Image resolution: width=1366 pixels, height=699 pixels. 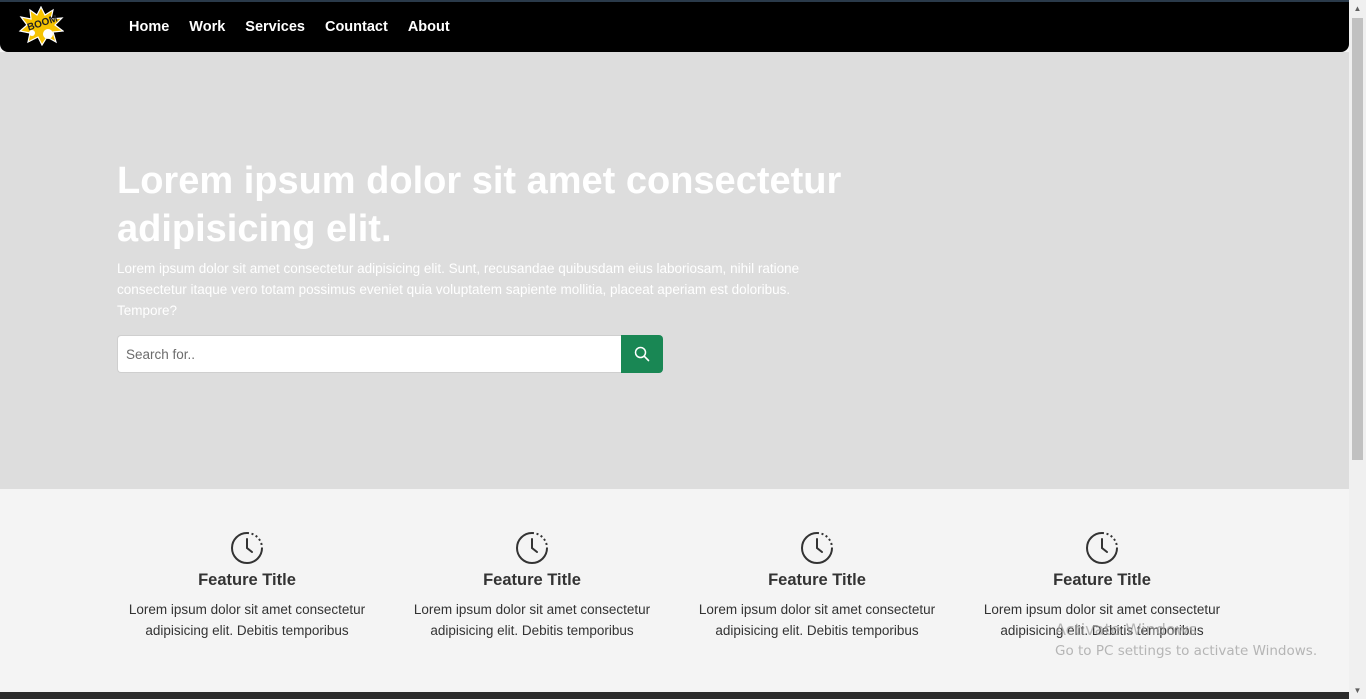 I want to click on search-box, so click(x=390, y=354).